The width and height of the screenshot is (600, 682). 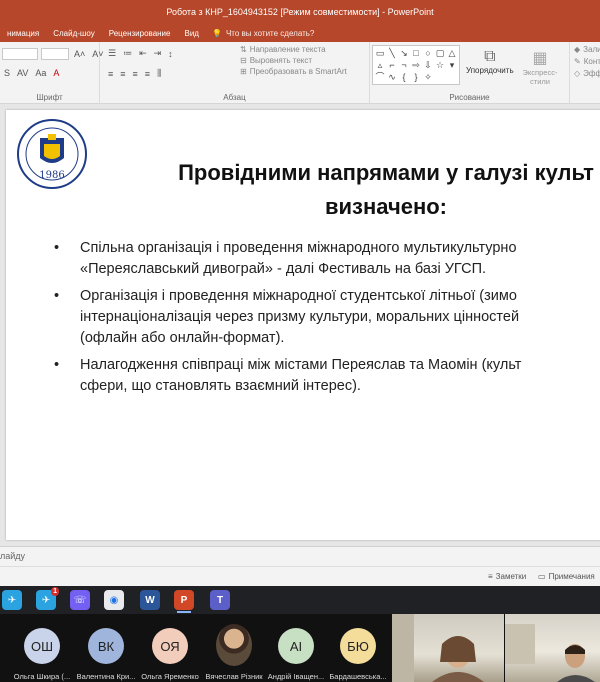 I want to click on comment-icon: ▭, so click(x=542, y=576).